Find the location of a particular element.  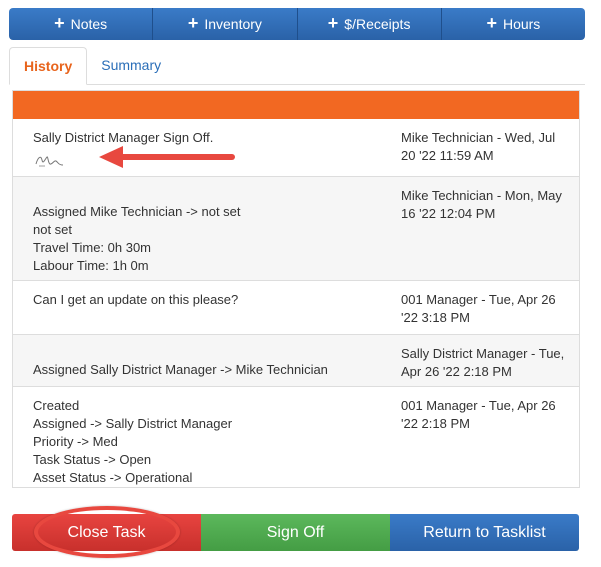

history-entry-text: Can I get an update on this please? is located at coordinates (197, 307).